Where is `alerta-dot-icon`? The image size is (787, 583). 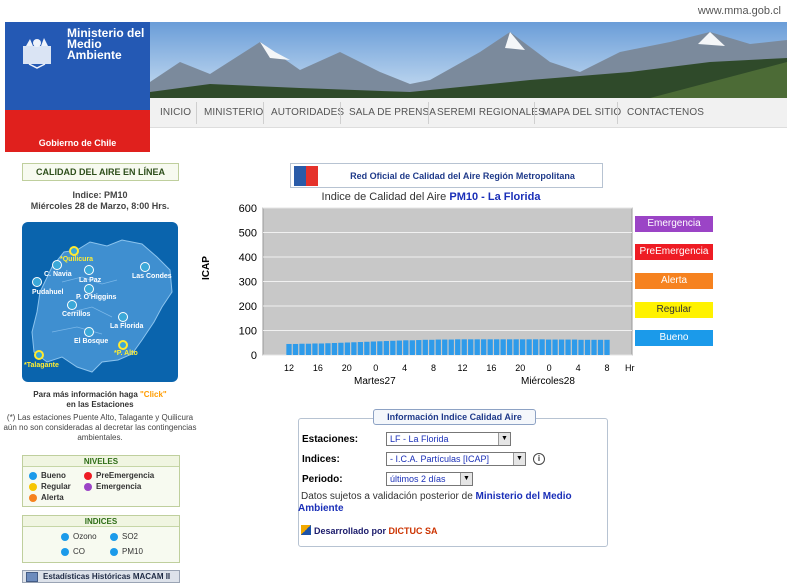
alerta-dot-icon is located at coordinates (33, 498).